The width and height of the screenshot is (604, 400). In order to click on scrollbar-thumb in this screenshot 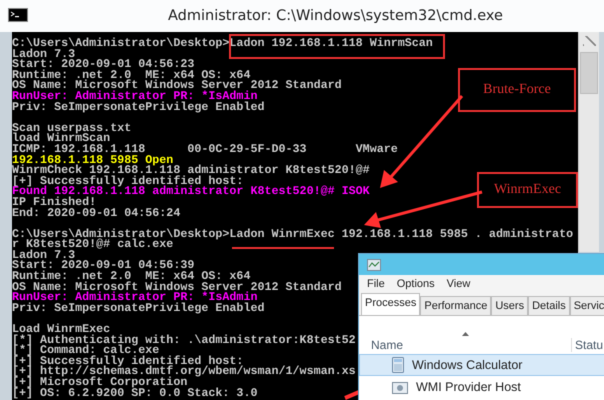, I will do `click(589, 73)`.